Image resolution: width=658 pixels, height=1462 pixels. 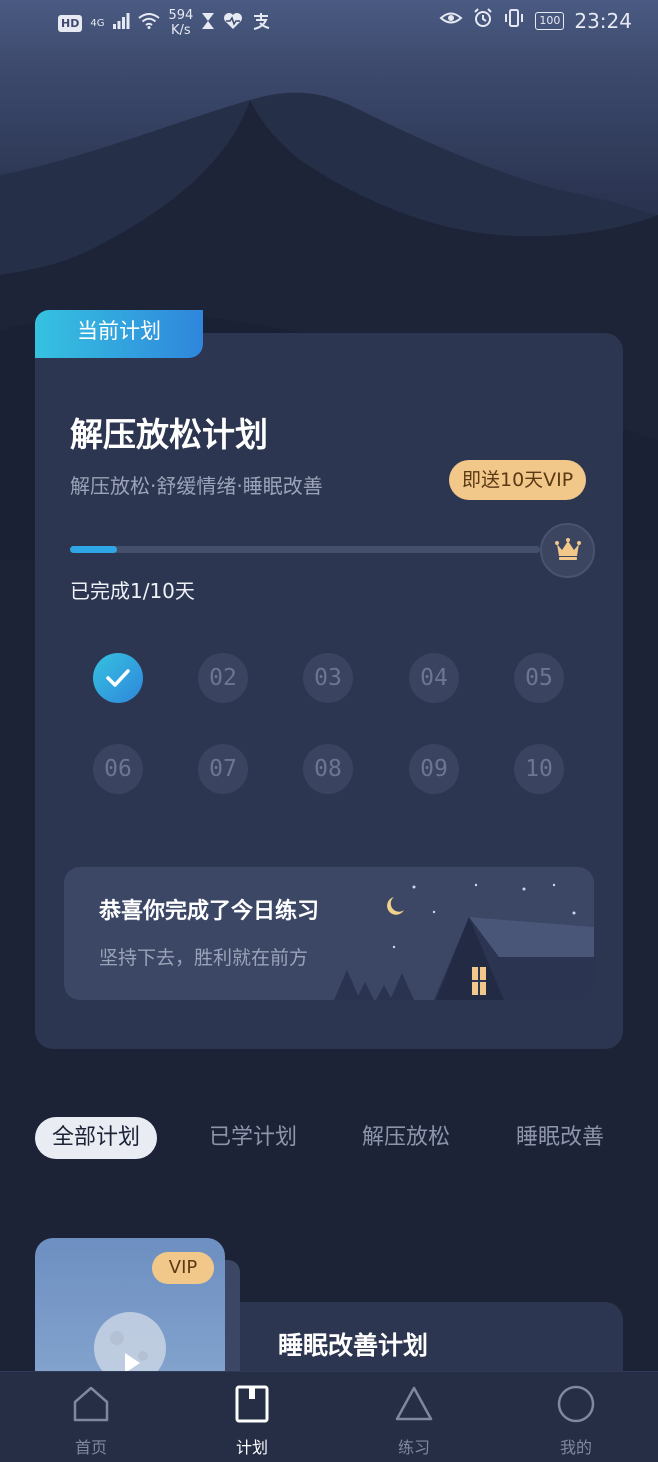 What do you see at coordinates (181, 15) in the screenshot?
I see `speed-value: 594` at bounding box center [181, 15].